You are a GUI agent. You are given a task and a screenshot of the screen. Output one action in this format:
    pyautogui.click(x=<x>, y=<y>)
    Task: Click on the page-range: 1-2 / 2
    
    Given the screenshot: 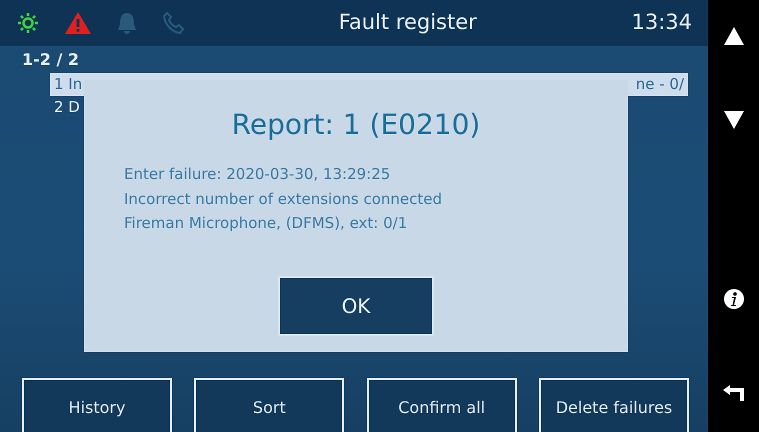 What is the action you would take?
    pyautogui.click(x=50, y=60)
    